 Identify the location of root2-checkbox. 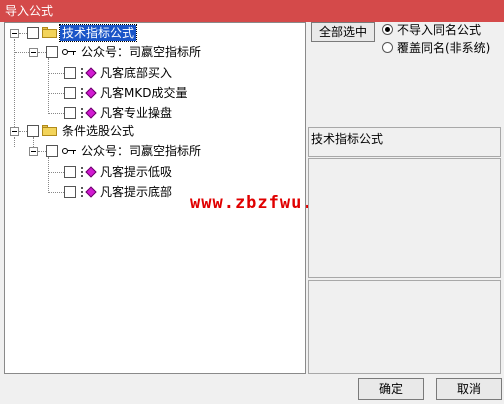
(33, 131).